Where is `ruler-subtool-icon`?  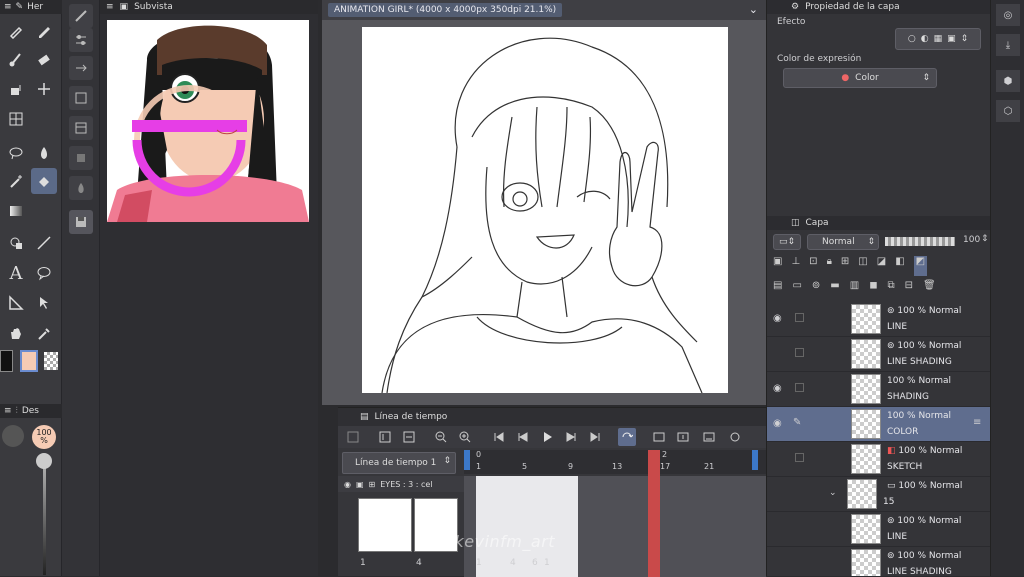 ruler-subtool-icon is located at coordinates (81, 16).